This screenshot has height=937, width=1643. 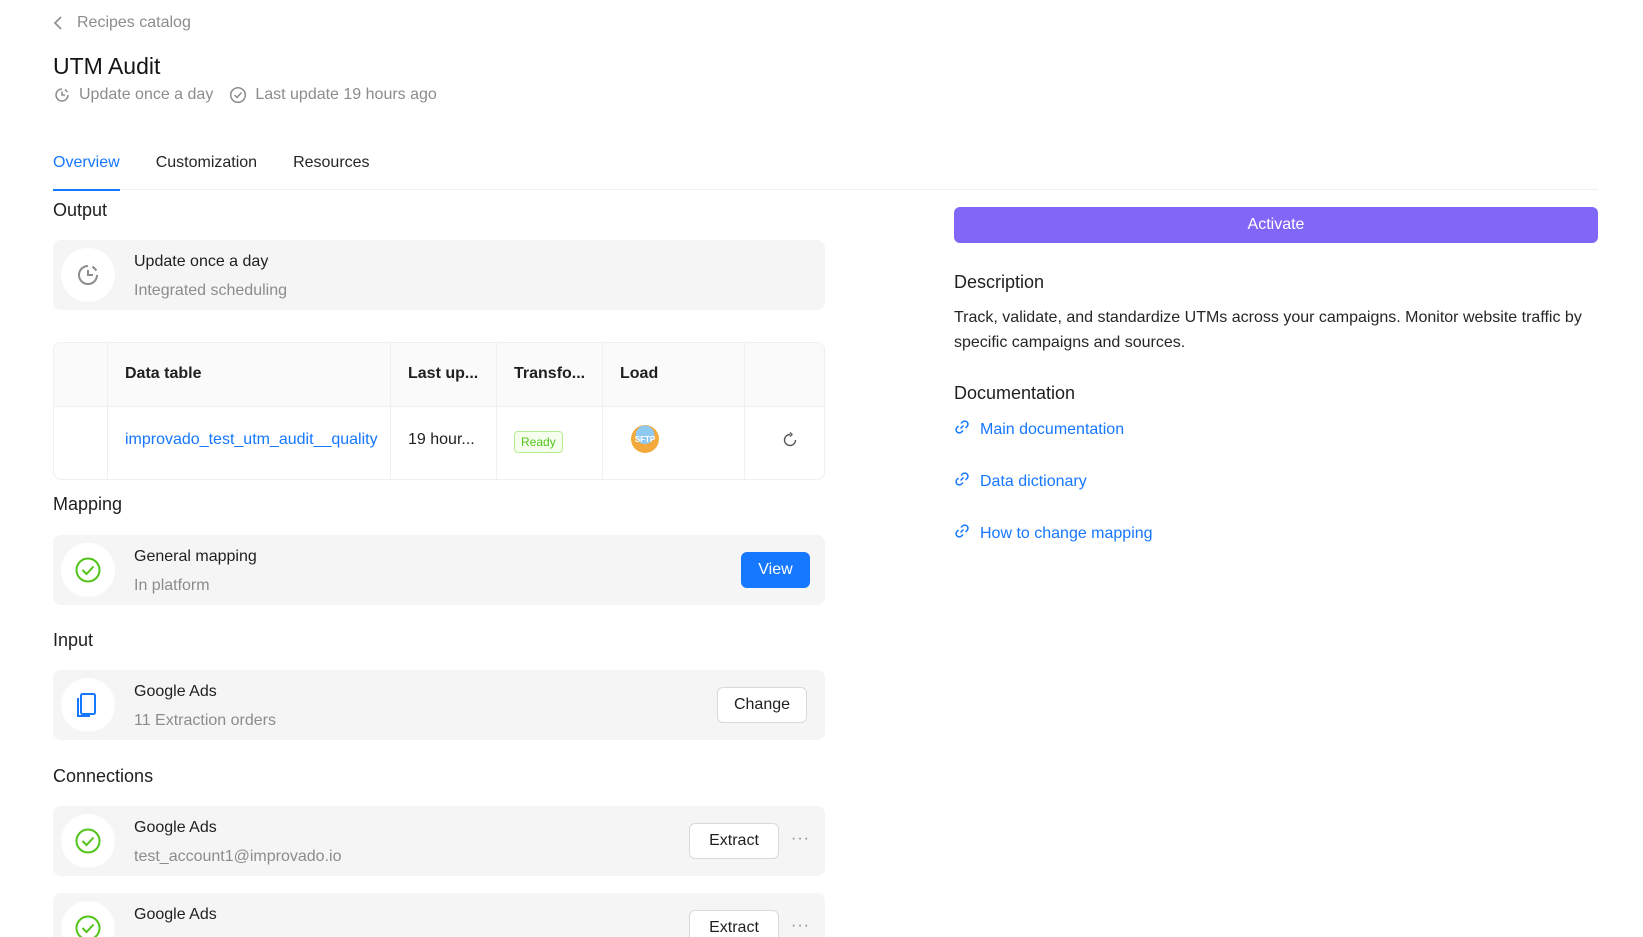 What do you see at coordinates (538, 442) in the screenshot?
I see `status-badge: Ready` at bounding box center [538, 442].